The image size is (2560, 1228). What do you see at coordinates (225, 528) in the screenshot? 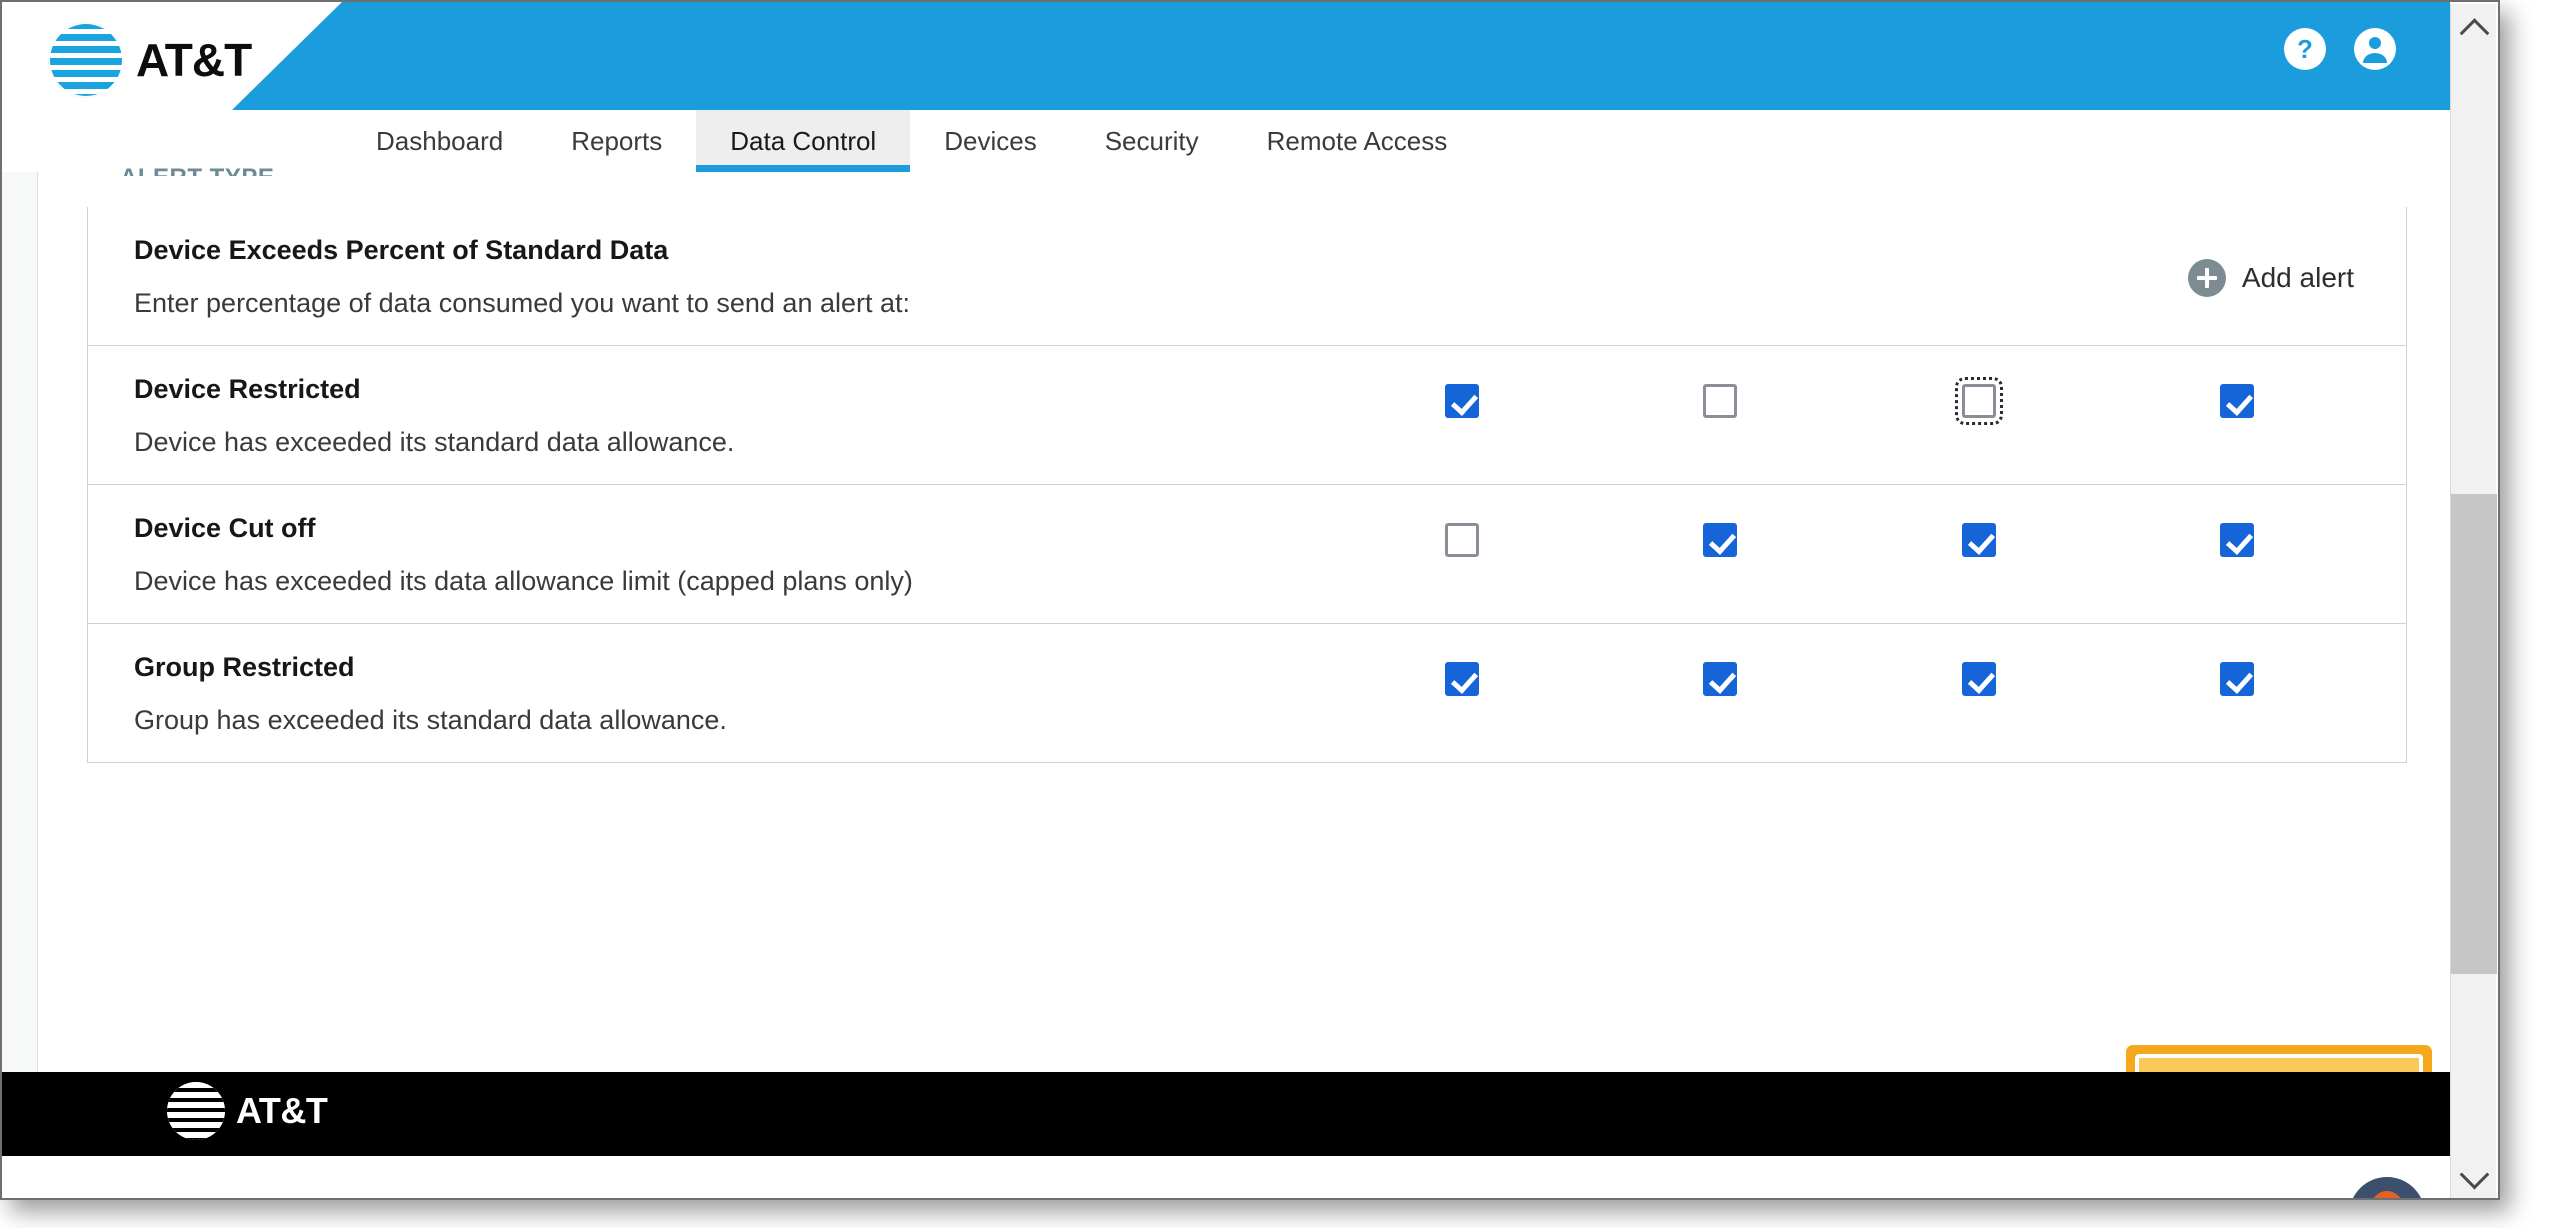
I see `row-title: Device Cut off` at bounding box center [225, 528].